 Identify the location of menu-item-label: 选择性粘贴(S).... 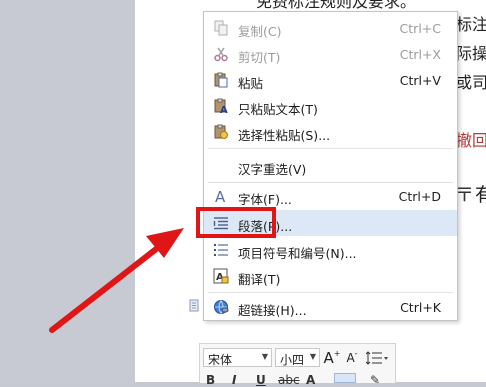
(284, 135).